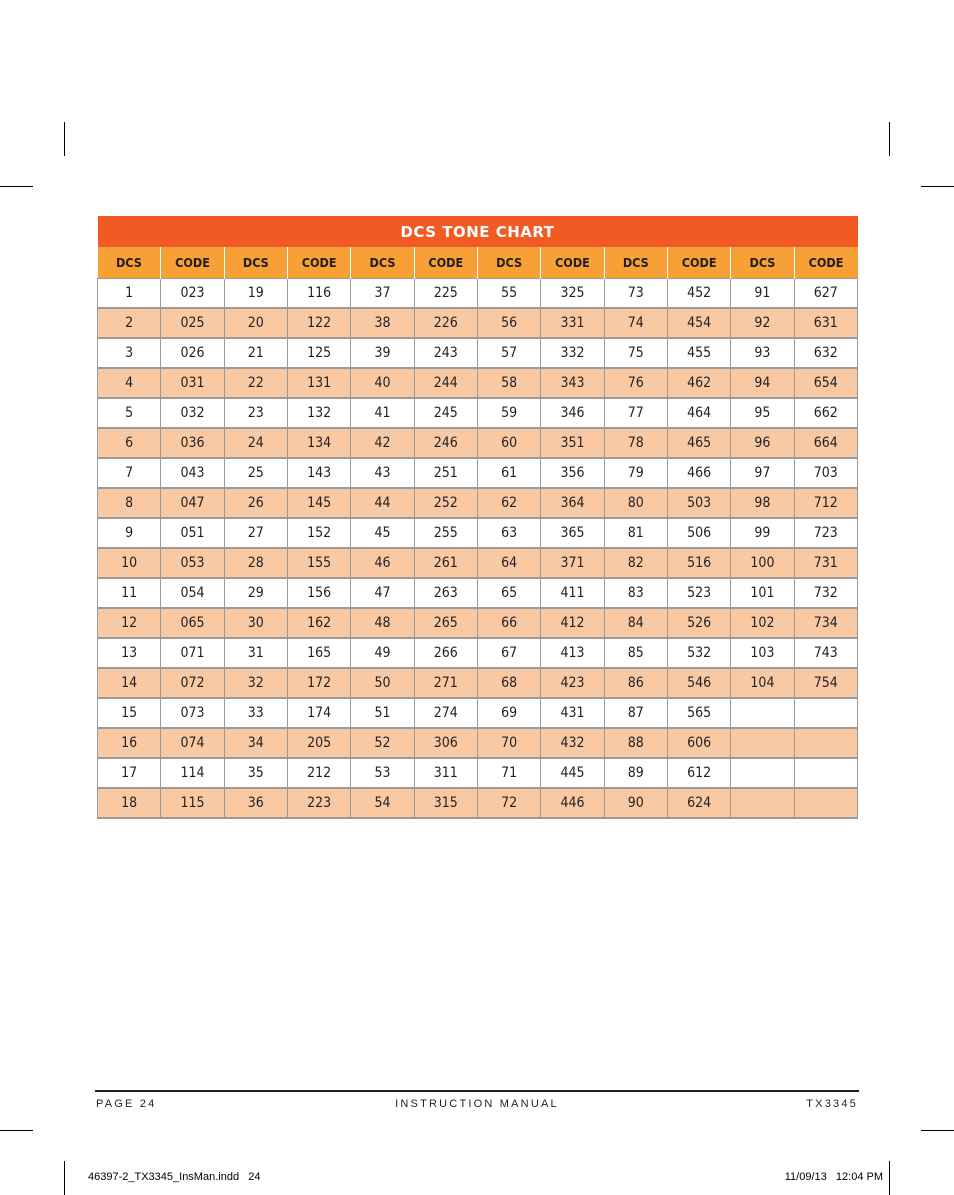  Describe the element at coordinates (382, 623) in the screenshot. I see `dcs-cell: 48` at that location.